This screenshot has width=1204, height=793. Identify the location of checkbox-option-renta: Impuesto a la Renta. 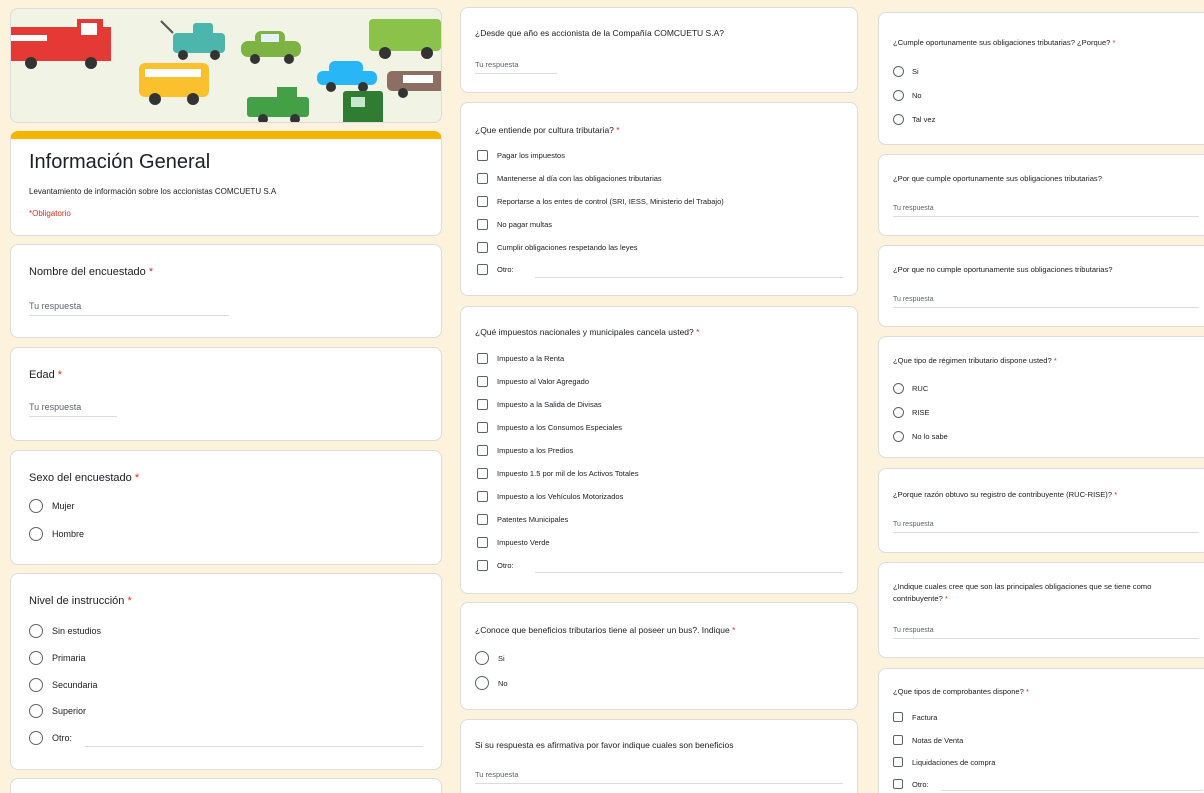
(520, 358).